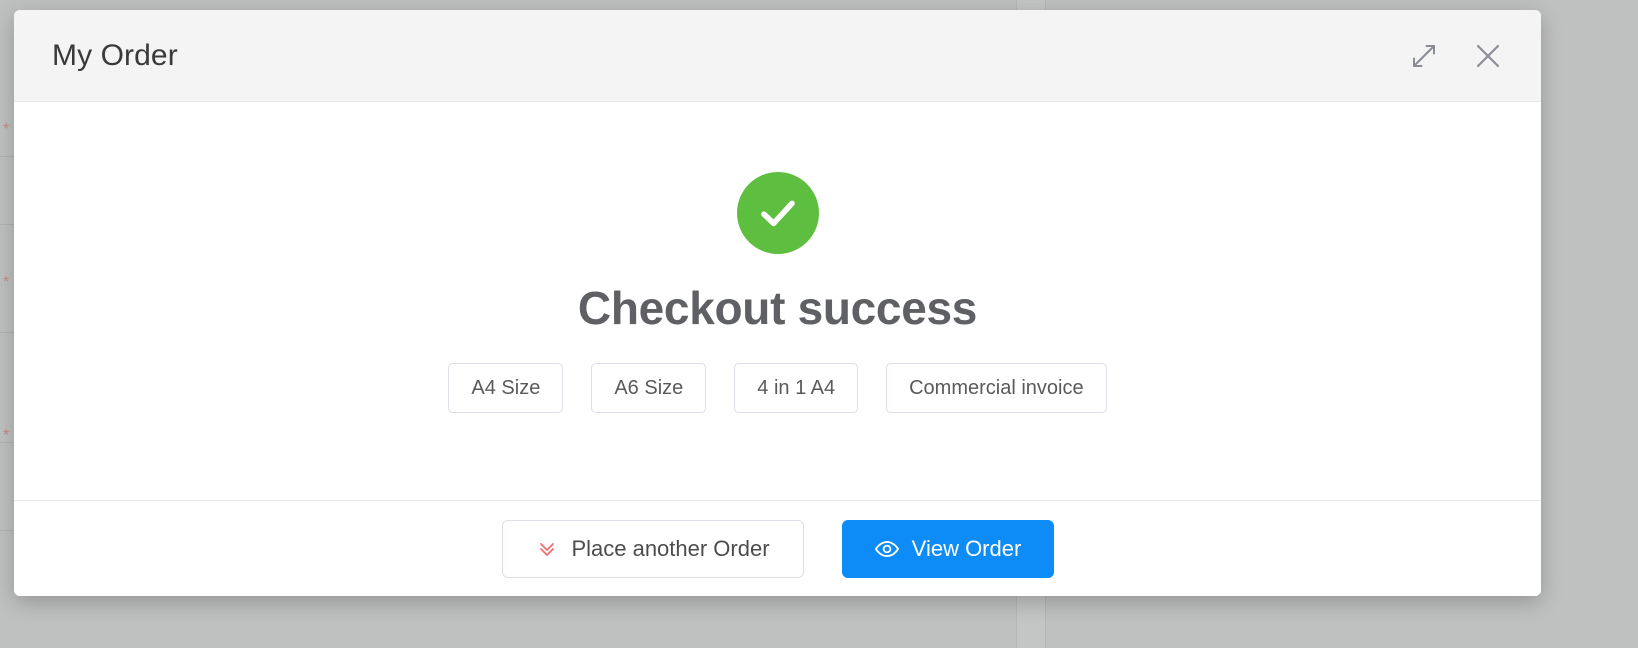 This screenshot has width=1638, height=648. What do you see at coordinates (670, 548) in the screenshot?
I see `place-another-order-label: Place another Order` at bounding box center [670, 548].